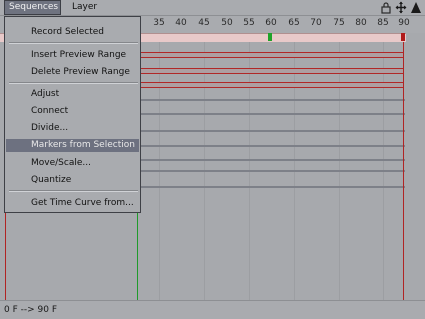  What do you see at coordinates (159, 23) in the screenshot?
I see `tick-label: 35` at bounding box center [159, 23].